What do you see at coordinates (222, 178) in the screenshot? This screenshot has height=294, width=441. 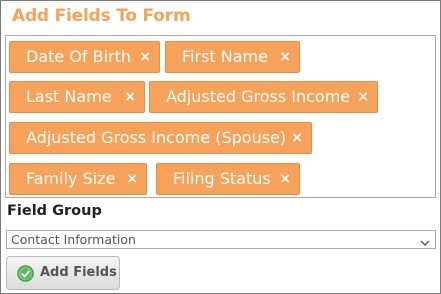 I see `field-tag-label: Filing Status` at bounding box center [222, 178].